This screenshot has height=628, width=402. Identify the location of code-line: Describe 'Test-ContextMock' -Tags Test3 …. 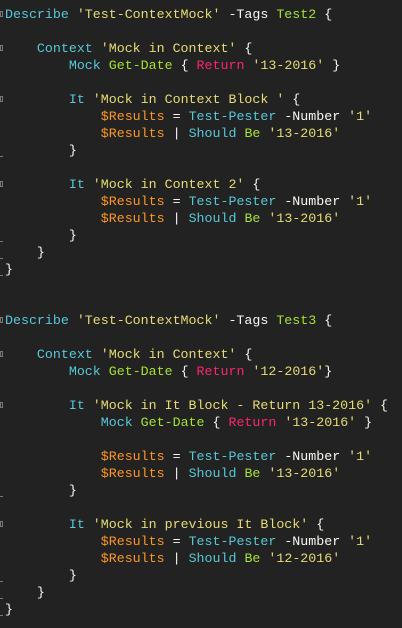
(201, 320).